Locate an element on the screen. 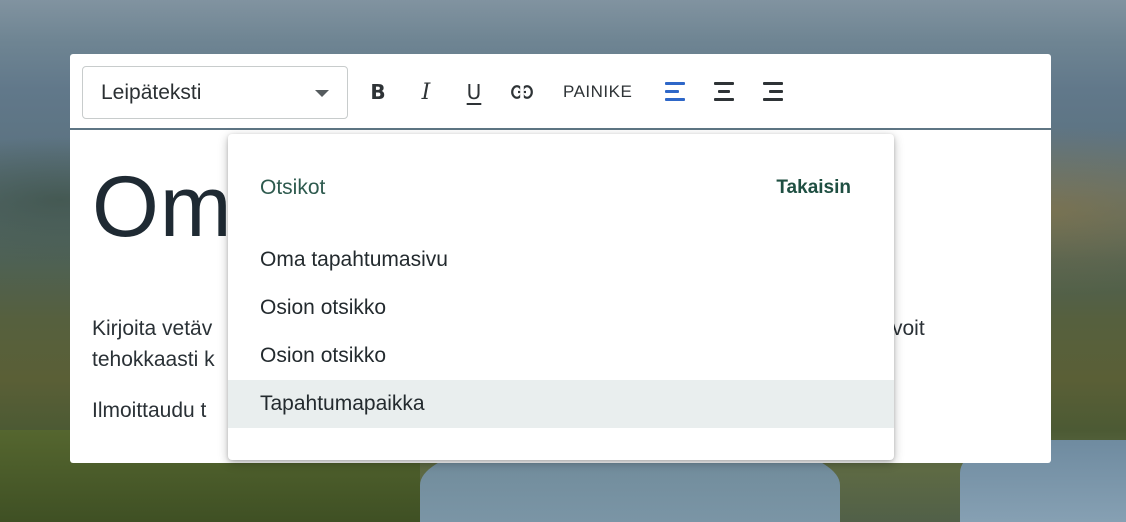  back-button: Takaisin is located at coordinates (813, 188).